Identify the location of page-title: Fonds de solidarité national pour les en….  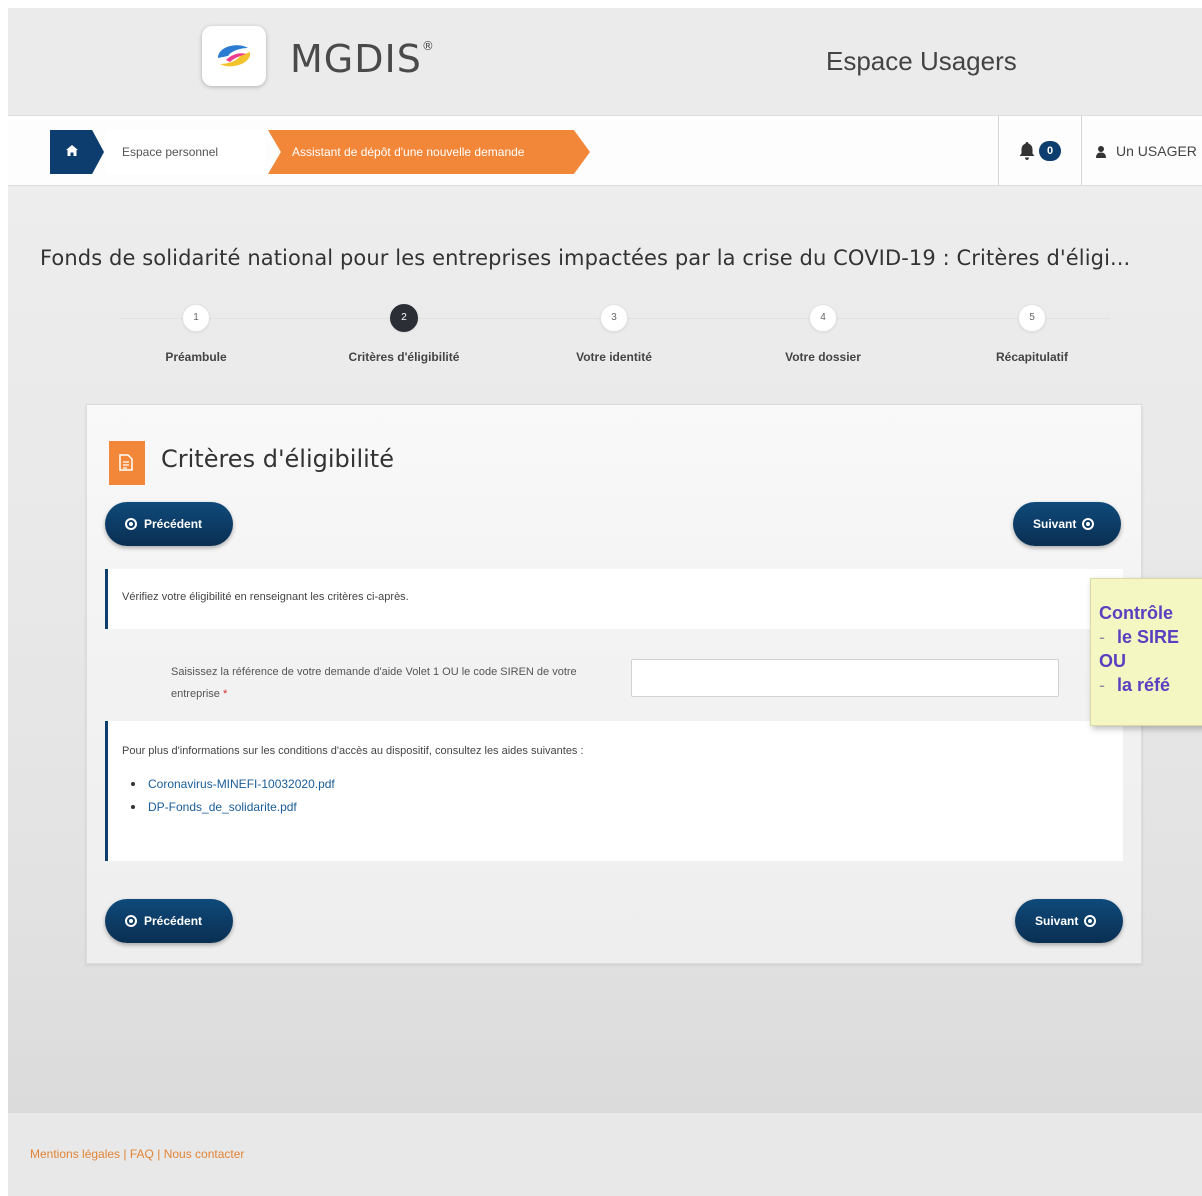
(585, 258).